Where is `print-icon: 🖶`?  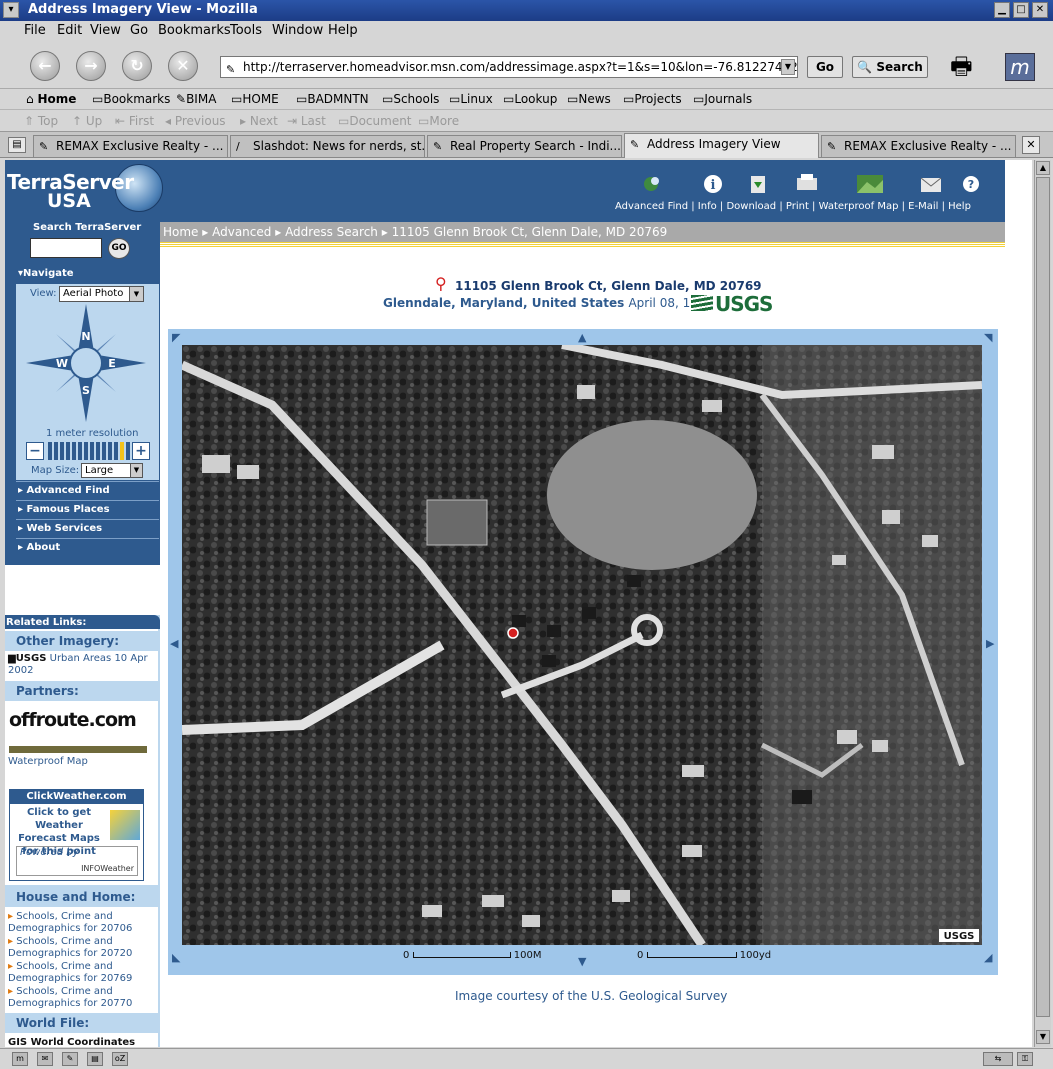
print-icon: 🖶 is located at coordinates (961, 69).